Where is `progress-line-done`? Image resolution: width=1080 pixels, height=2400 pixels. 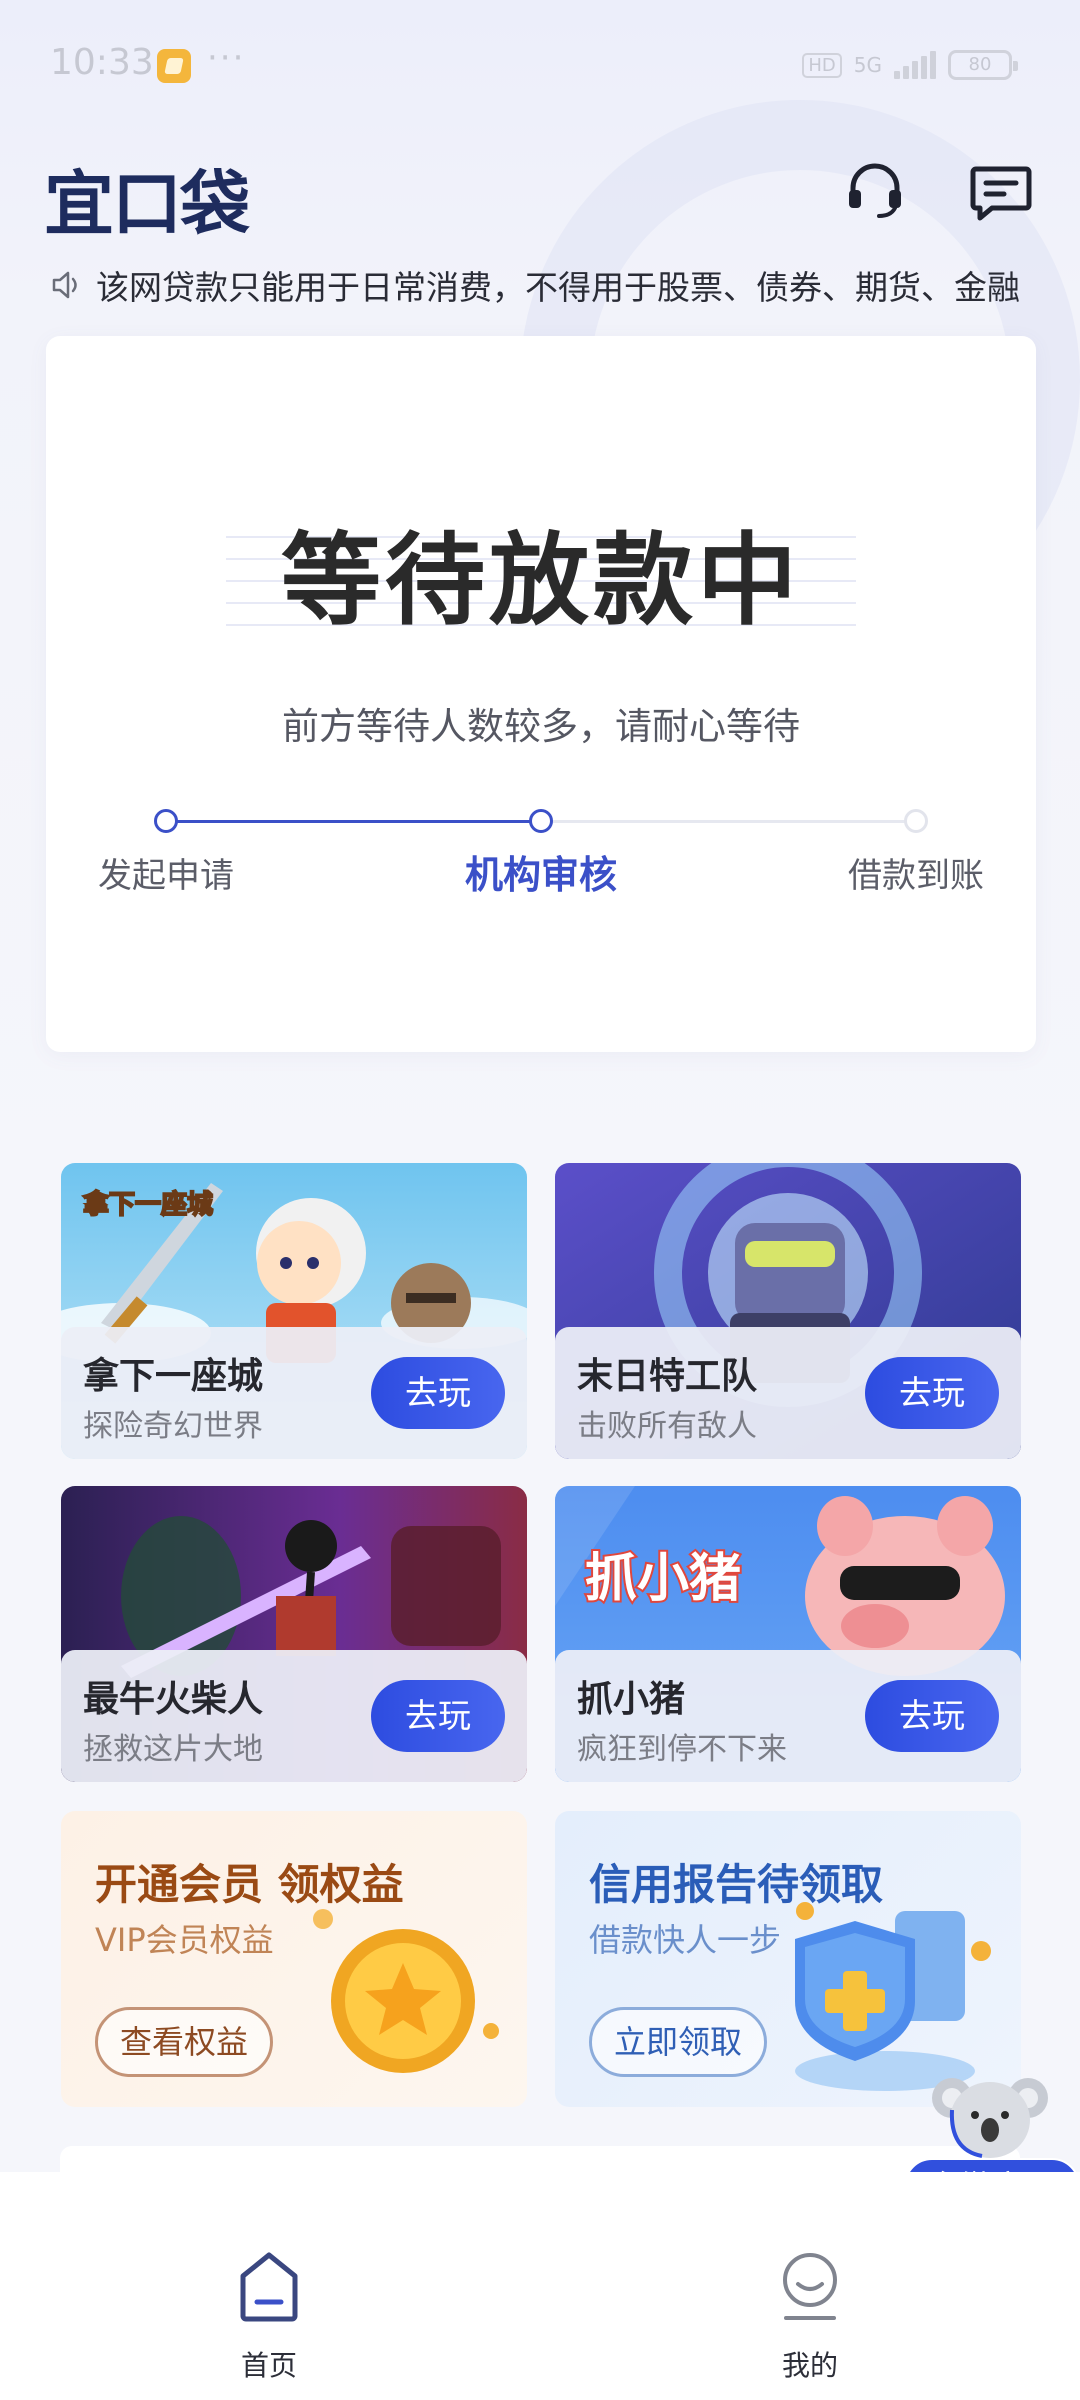 progress-line-done is located at coordinates (353, 821).